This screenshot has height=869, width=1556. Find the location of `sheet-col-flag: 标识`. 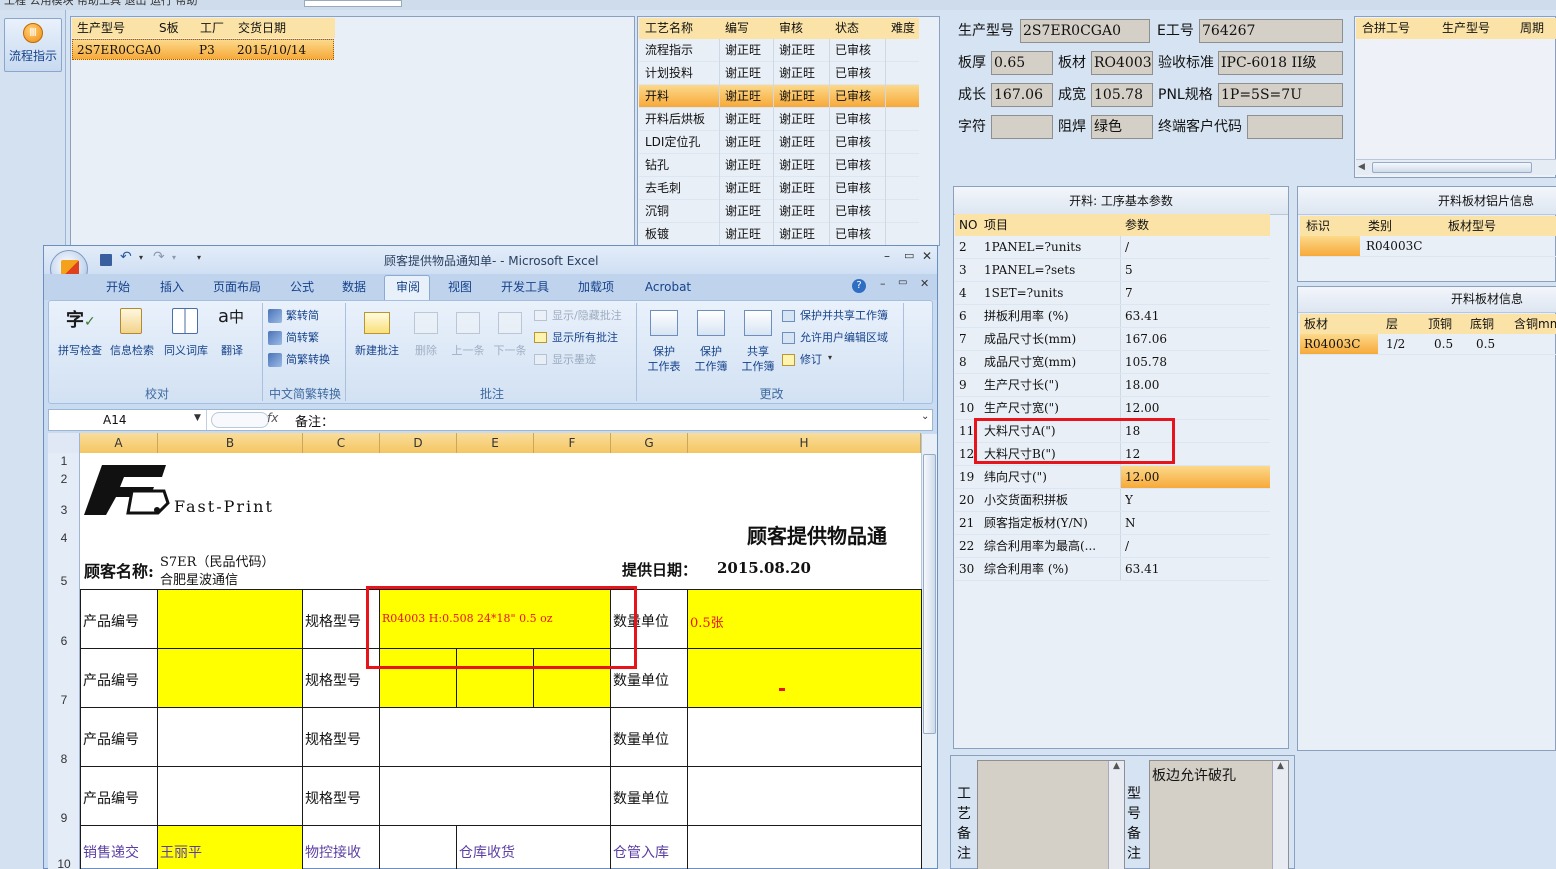

sheet-col-flag: 标识 is located at coordinates (1318, 226).